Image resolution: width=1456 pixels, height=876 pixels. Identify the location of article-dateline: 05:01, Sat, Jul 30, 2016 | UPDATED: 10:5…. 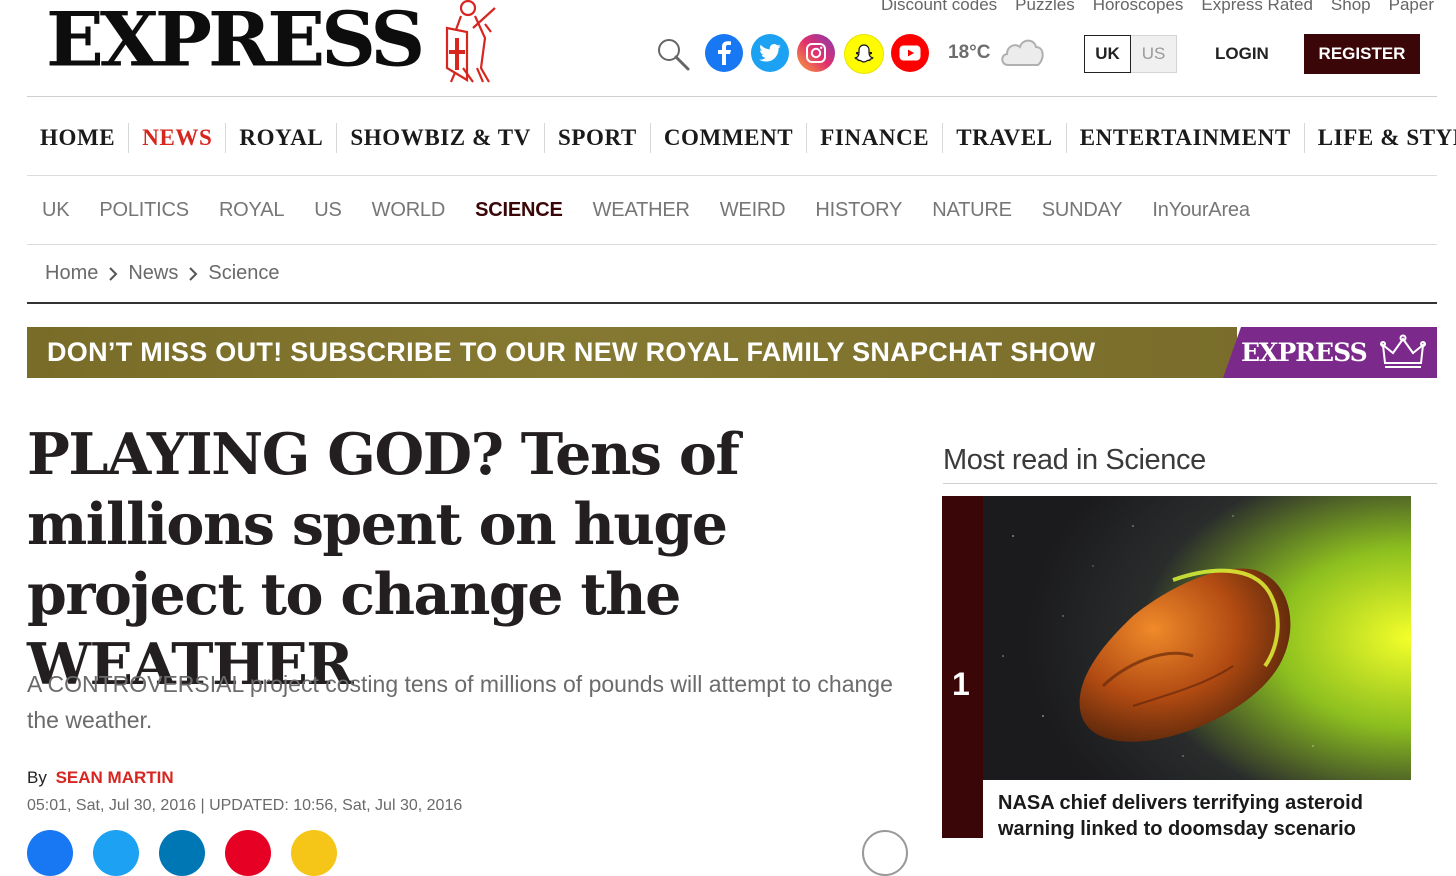
(245, 805).